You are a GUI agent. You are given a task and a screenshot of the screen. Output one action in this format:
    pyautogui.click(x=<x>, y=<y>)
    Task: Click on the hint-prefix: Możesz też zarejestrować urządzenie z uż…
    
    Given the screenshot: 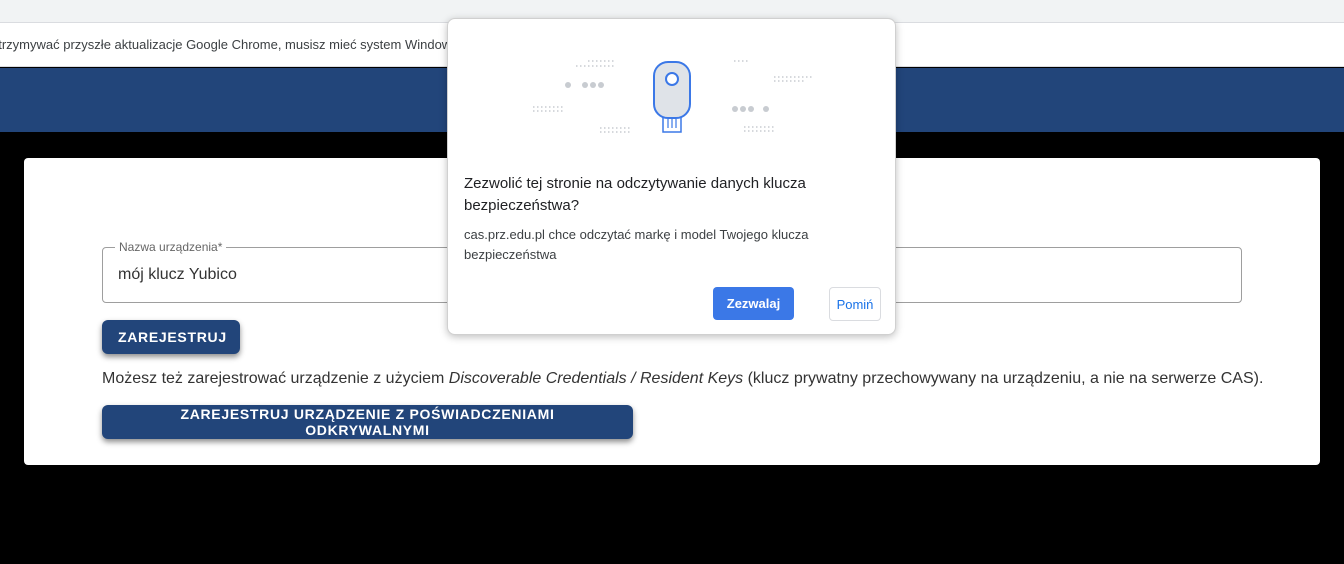 What is the action you would take?
    pyautogui.click(x=275, y=378)
    